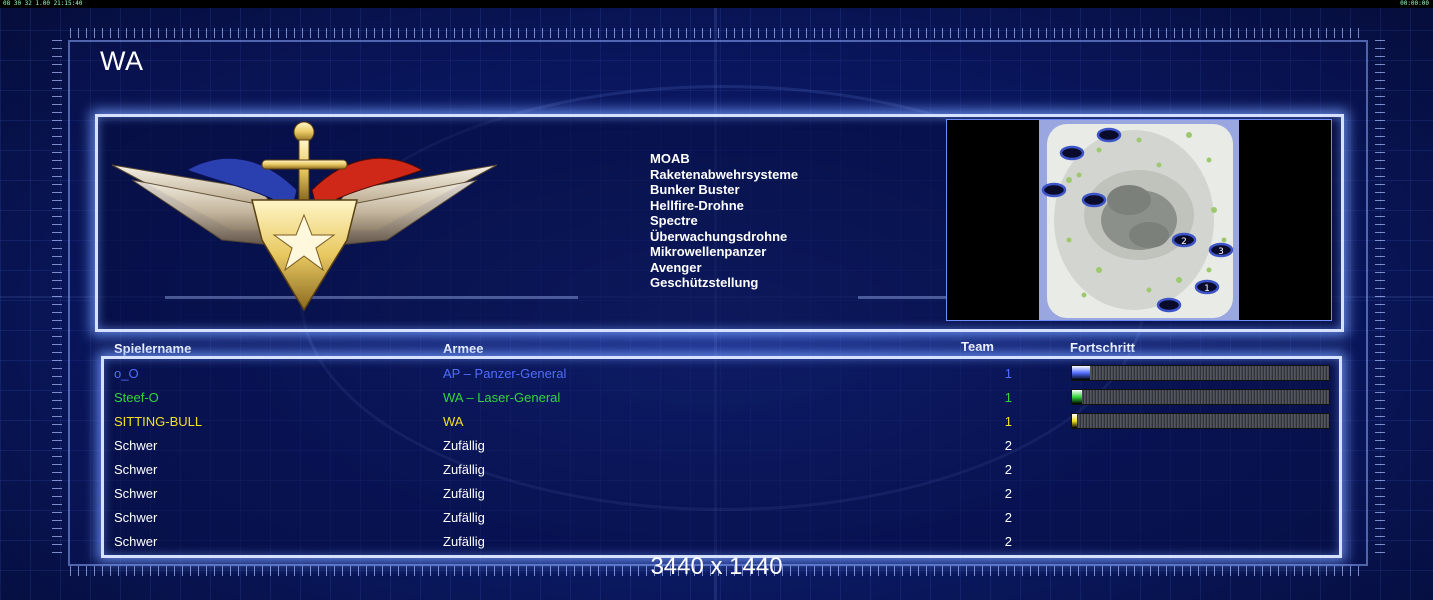 Image resolution: width=1433 pixels, height=600 pixels. Describe the element at coordinates (126, 373) in the screenshot. I see `player-name: o_O` at that location.